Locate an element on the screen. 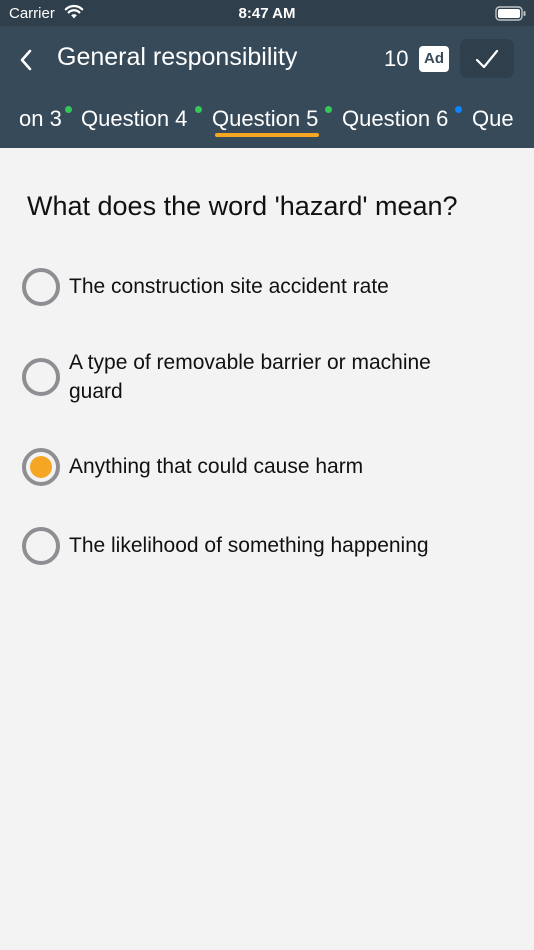  answer-option: Anything that could cause harm is located at coordinates (267, 467).